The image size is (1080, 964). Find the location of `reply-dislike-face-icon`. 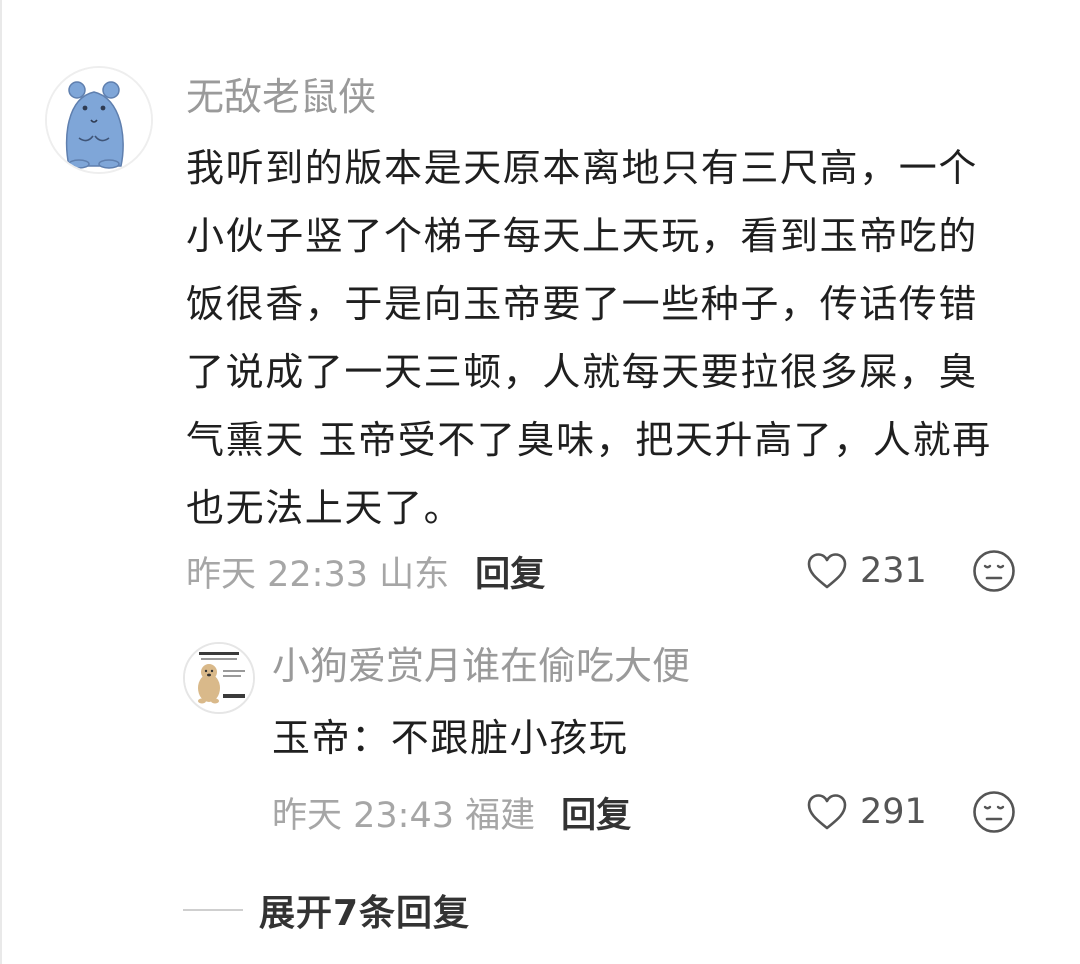

reply-dislike-face-icon is located at coordinates (994, 812).